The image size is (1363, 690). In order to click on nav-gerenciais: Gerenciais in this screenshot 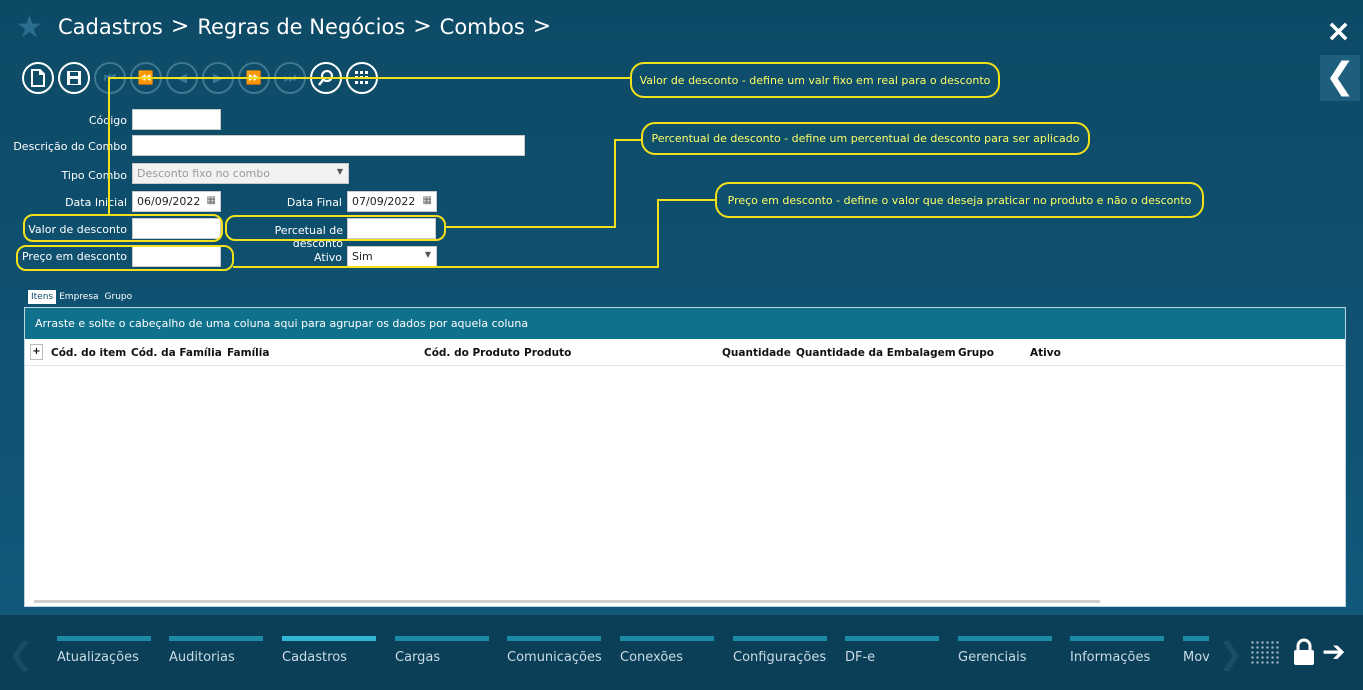, I will do `click(1005, 650)`.